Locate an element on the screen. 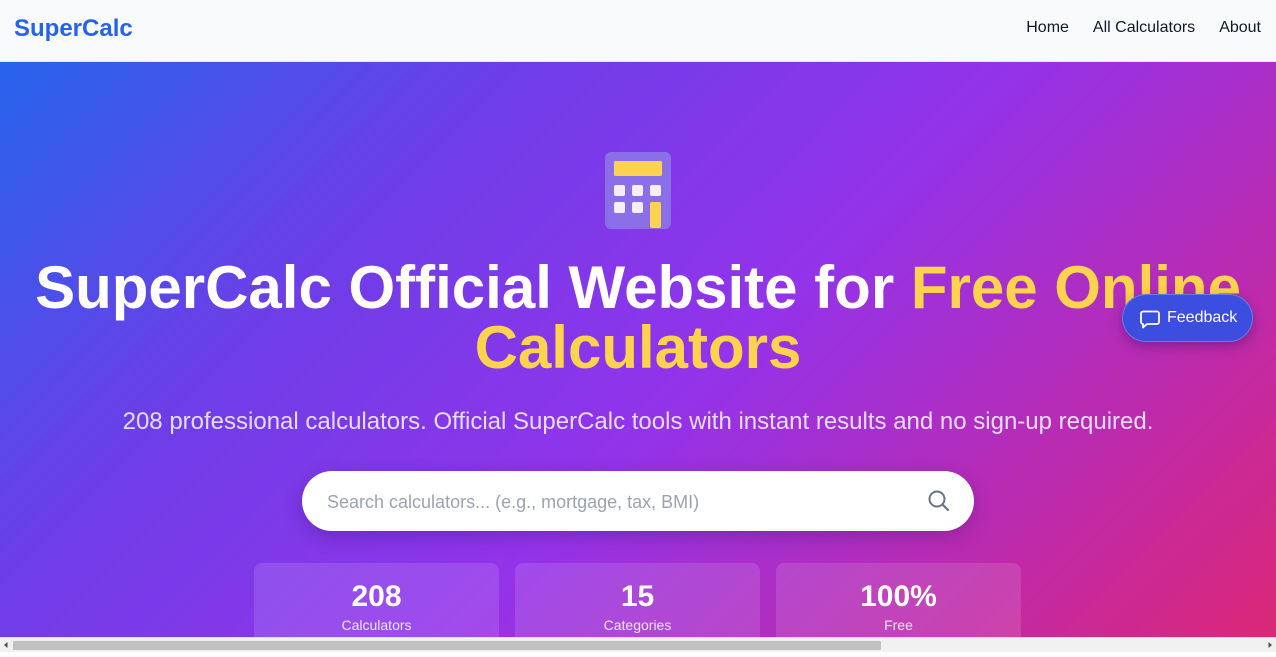 The height and width of the screenshot is (657, 1276). stat-card-calculators: 208 Calculators is located at coordinates (376, 600).